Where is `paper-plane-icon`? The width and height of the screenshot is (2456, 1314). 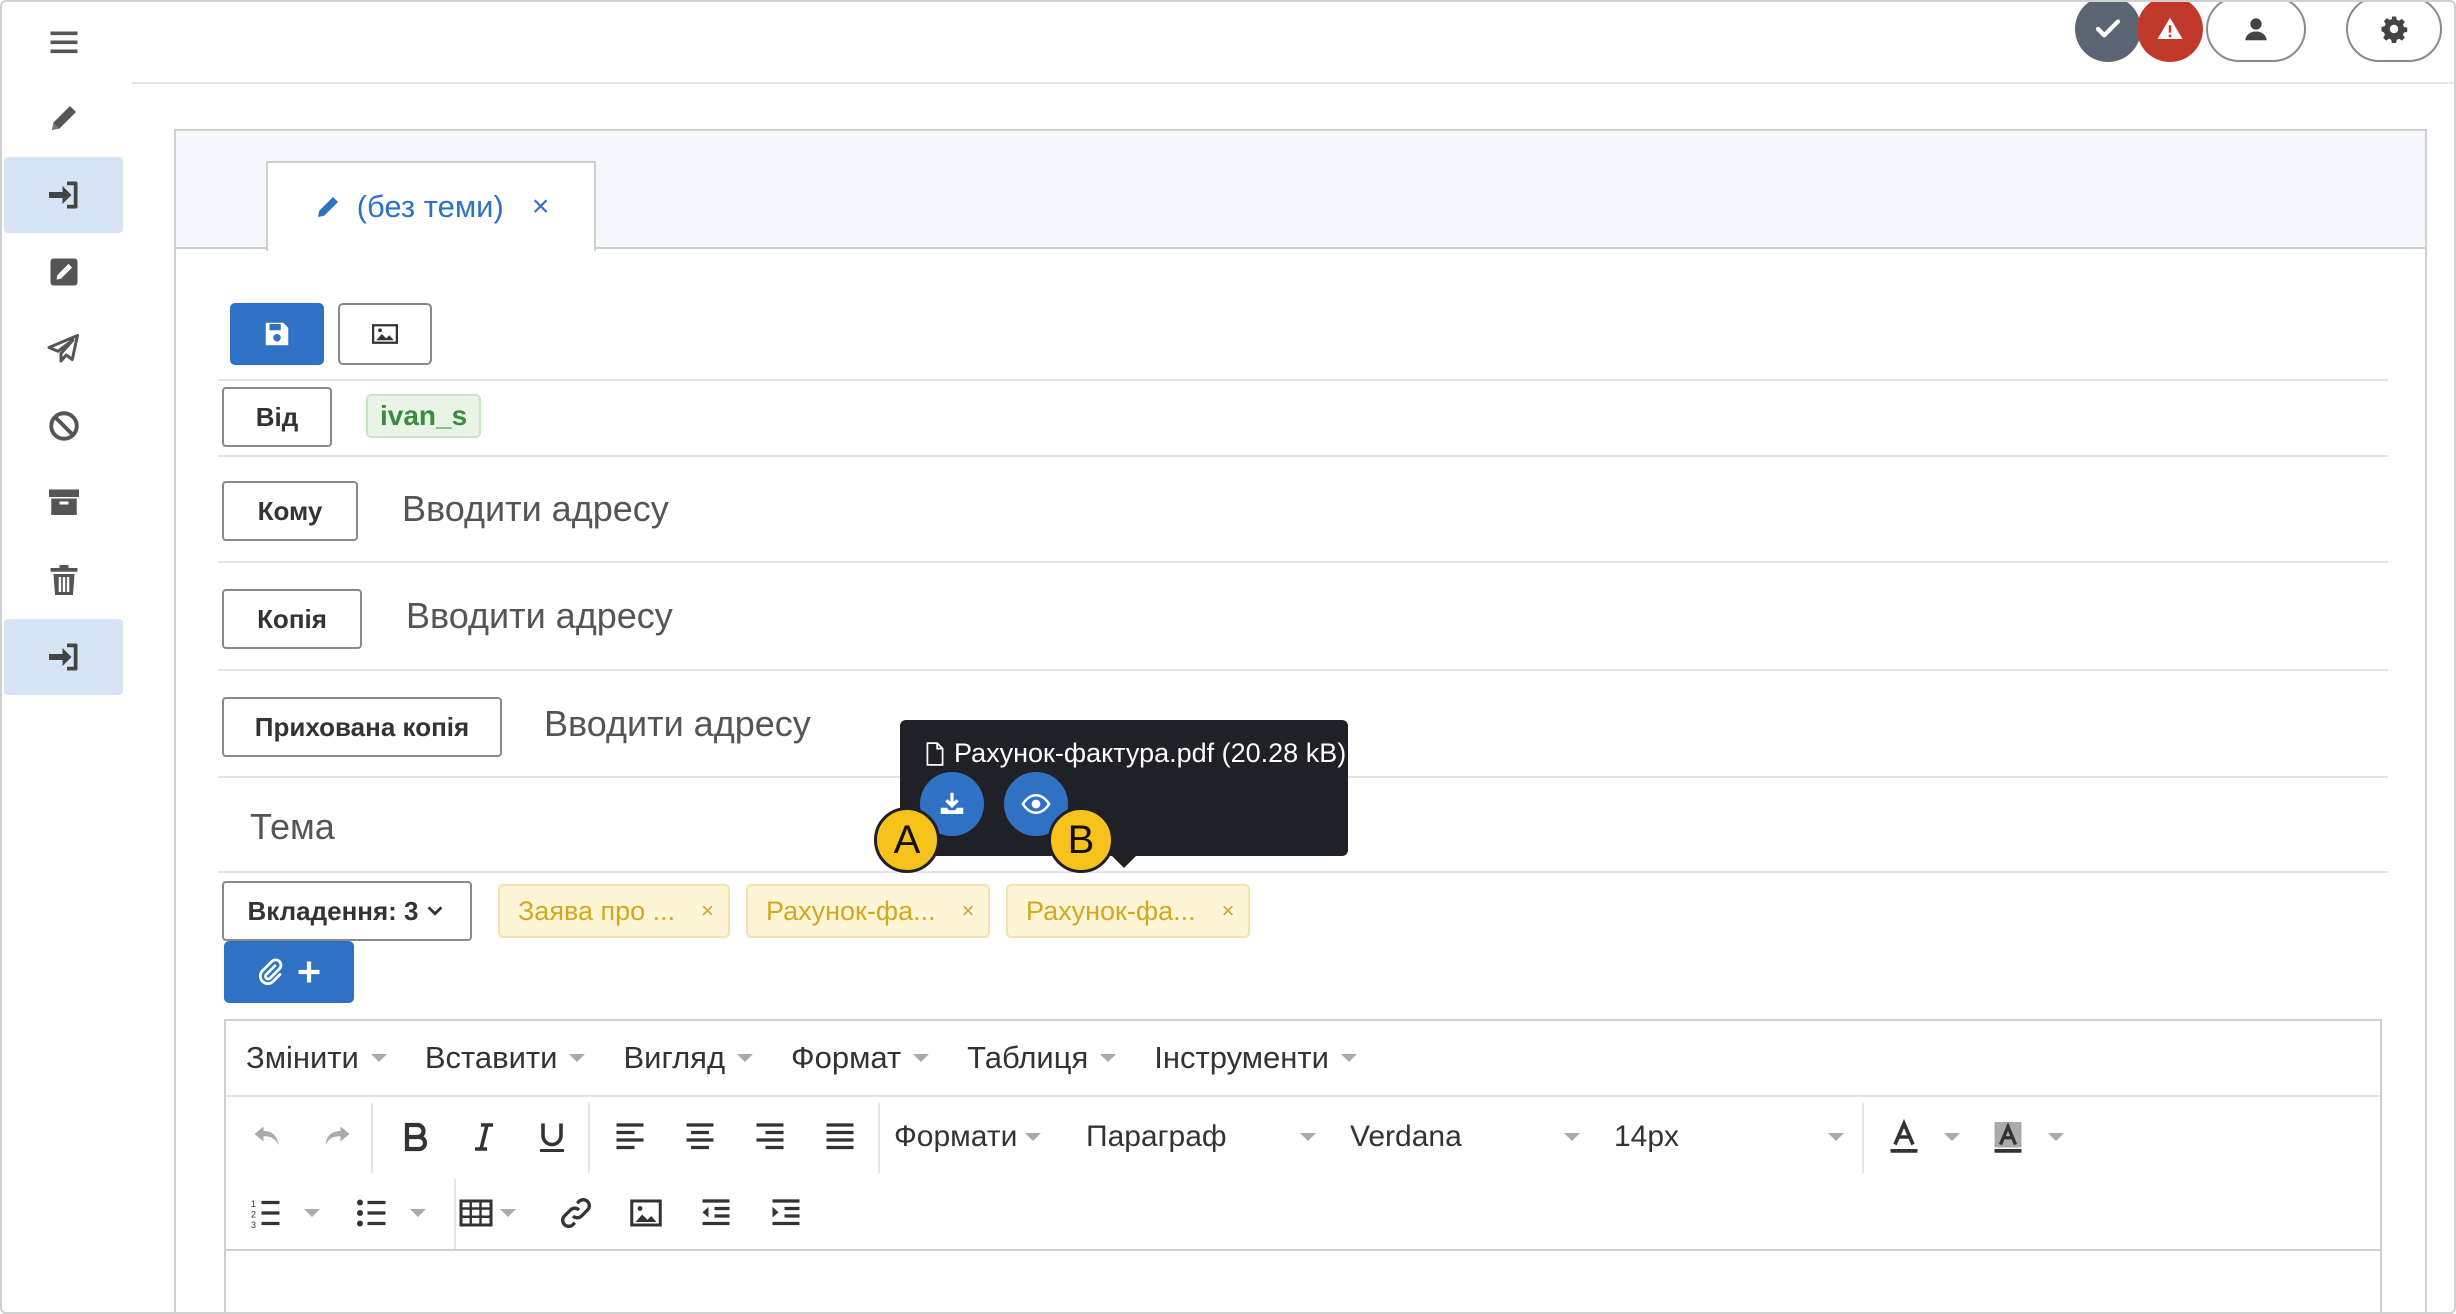
paper-plane-icon is located at coordinates (63, 348).